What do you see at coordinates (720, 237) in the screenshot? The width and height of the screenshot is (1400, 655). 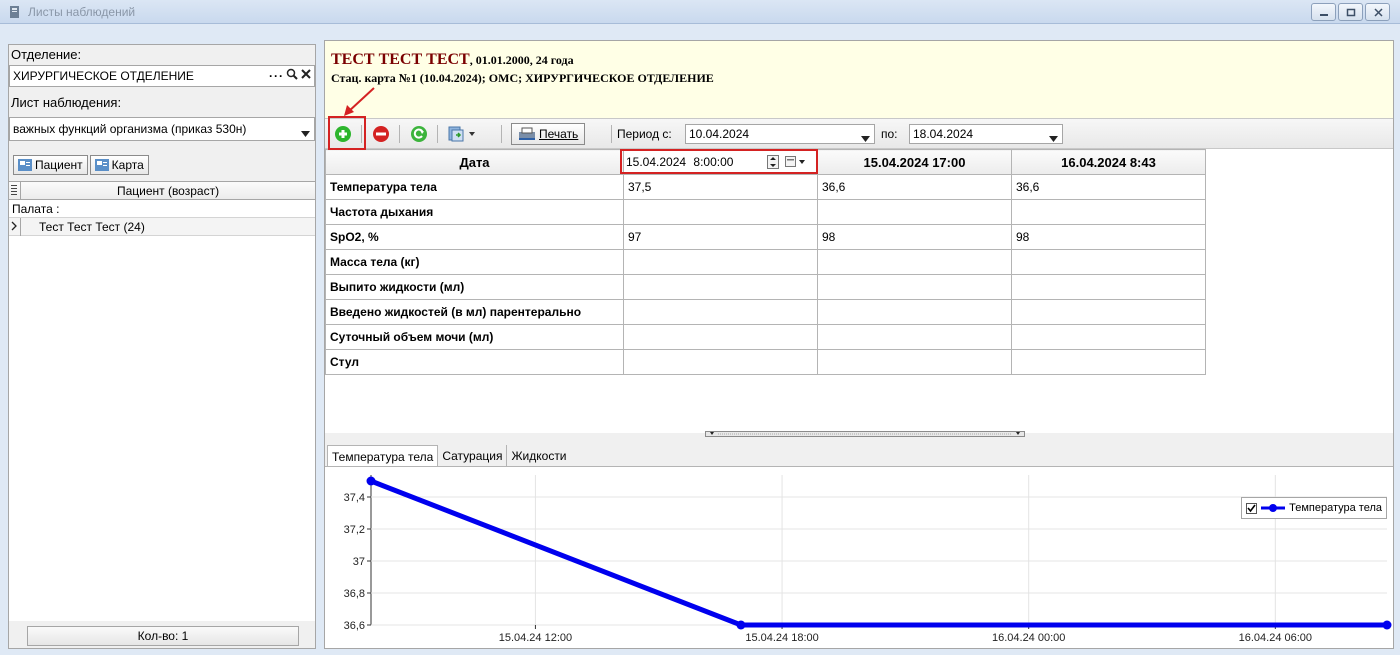 I see `cell: 97` at bounding box center [720, 237].